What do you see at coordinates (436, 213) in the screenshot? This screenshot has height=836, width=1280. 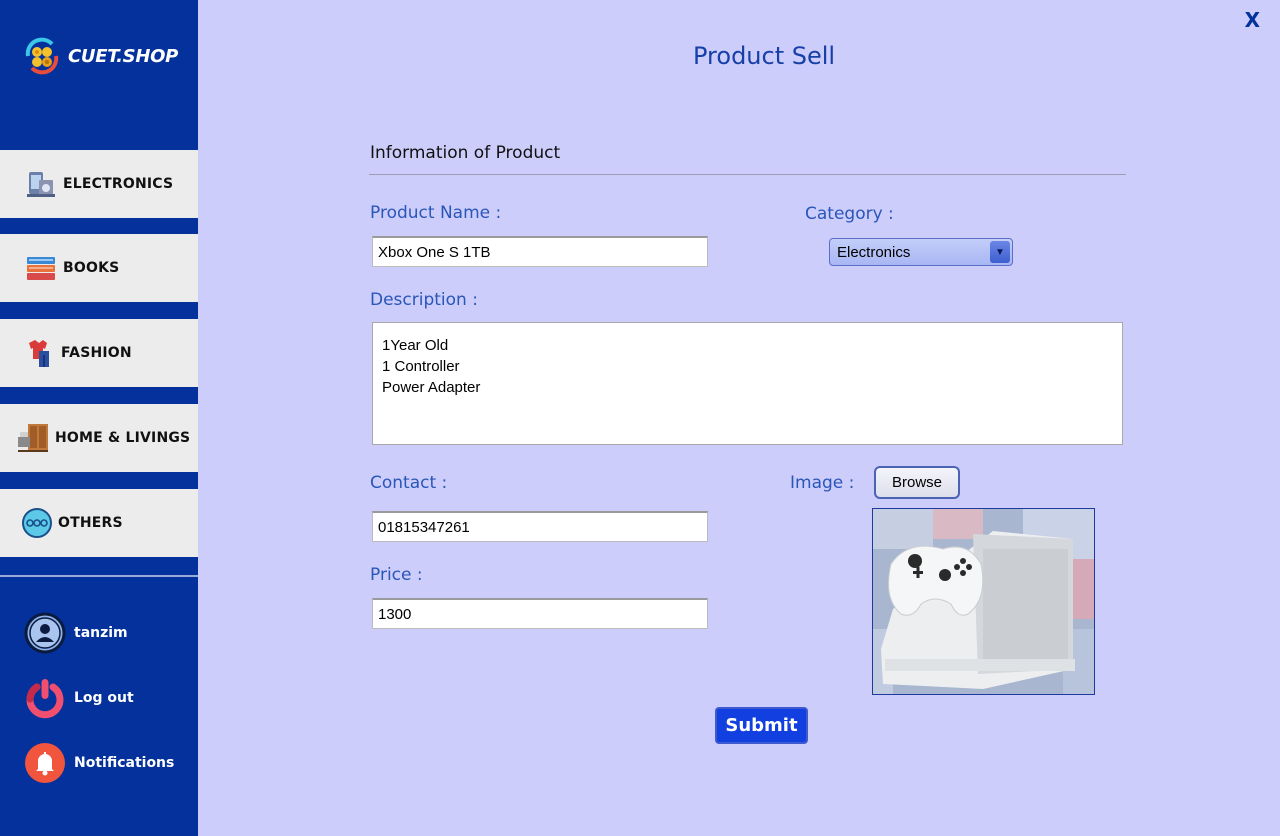 I see `product-name-label: Product Name :` at bounding box center [436, 213].